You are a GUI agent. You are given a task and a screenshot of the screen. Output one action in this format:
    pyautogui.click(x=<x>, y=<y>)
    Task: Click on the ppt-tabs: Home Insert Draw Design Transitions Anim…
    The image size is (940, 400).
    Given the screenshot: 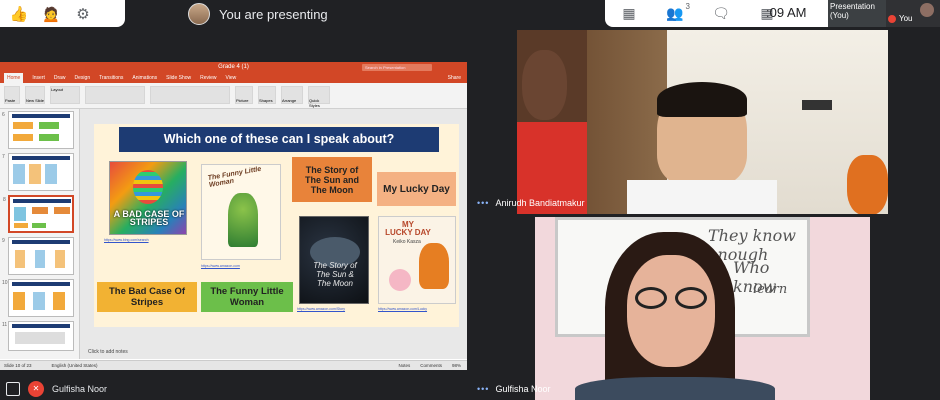 What is the action you would take?
    pyautogui.click(x=233, y=78)
    